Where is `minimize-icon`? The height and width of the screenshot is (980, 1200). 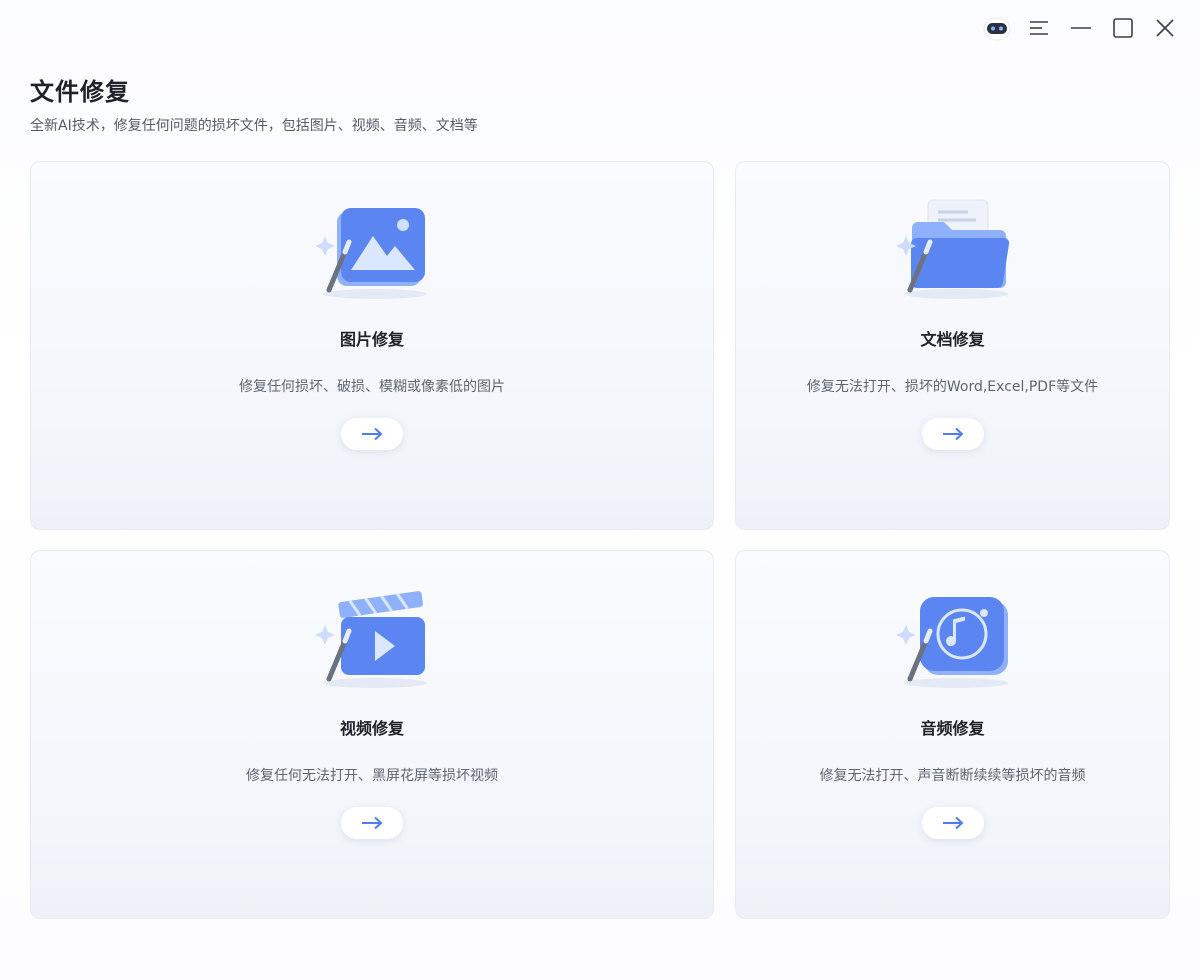 minimize-icon is located at coordinates (1081, 28).